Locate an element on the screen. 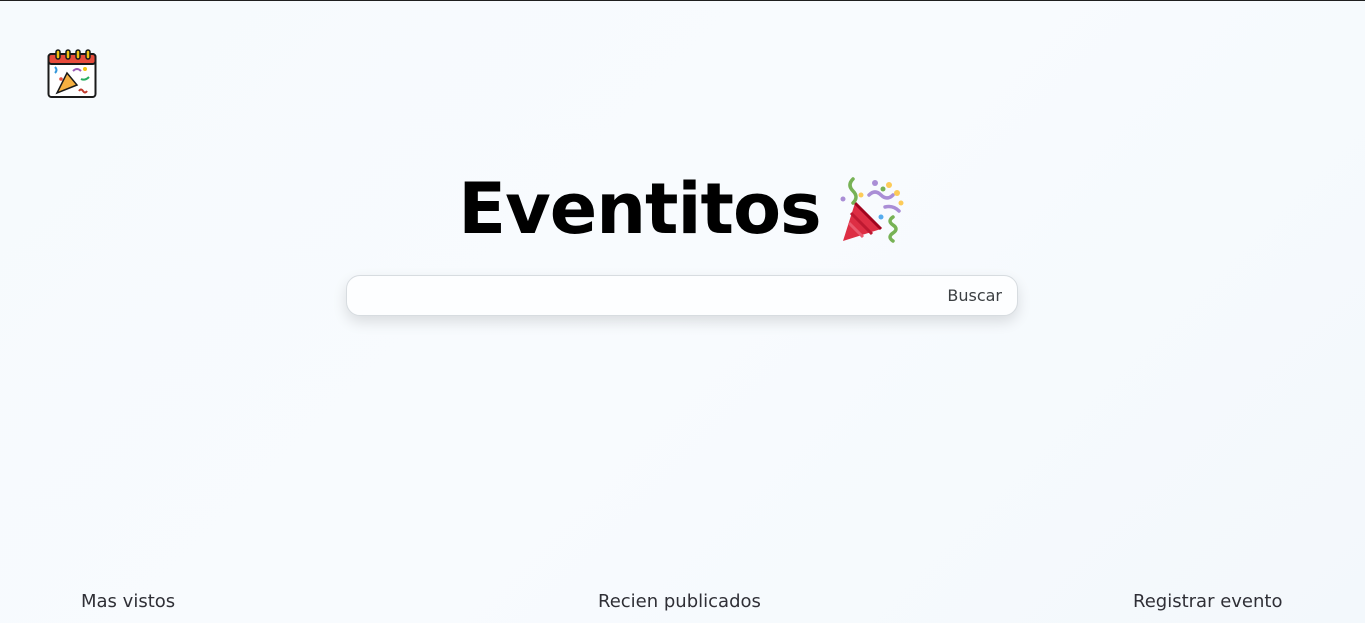 This screenshot has height=623, width=1365. nav-link-registrar-evento: Registrar evento is located at coordinates (1207, 602).